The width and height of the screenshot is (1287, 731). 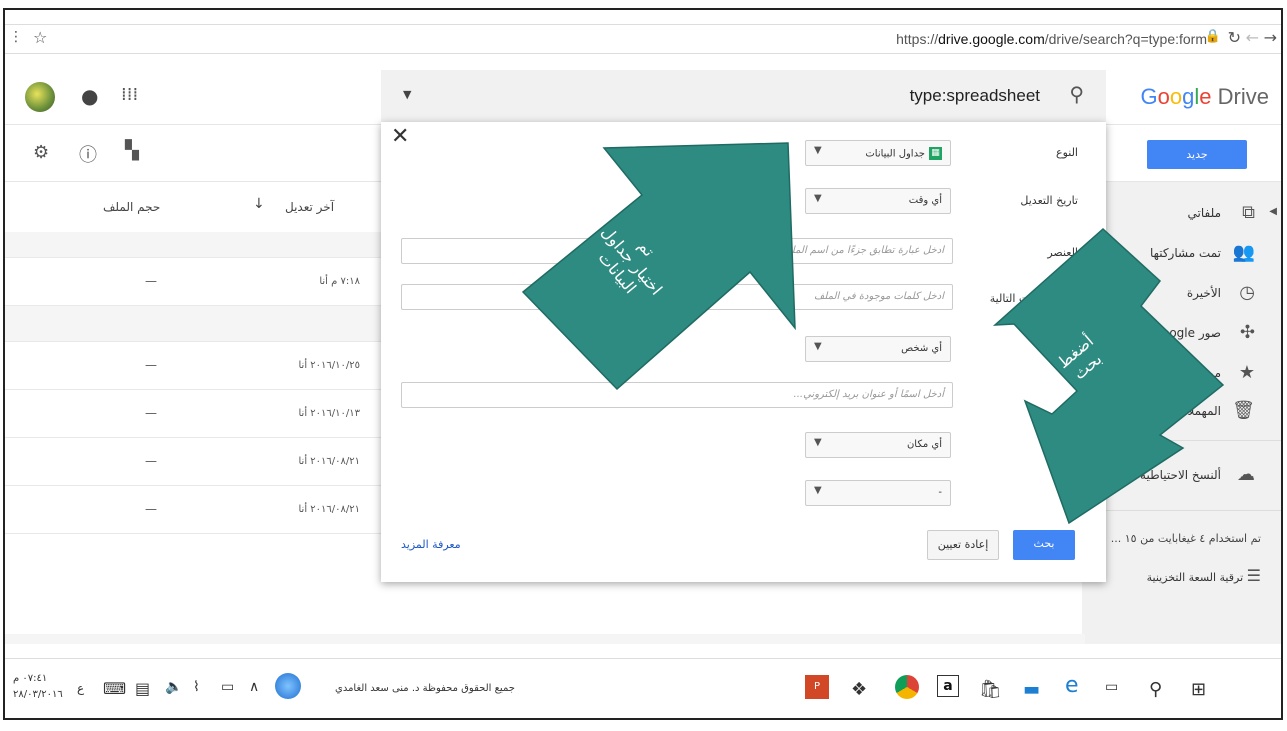 What do you see at coordinates (1181, 214) in the screenshot?
I see `sidebar-item-my-drive: ◀ ⧉ ملفاتي` at bounding box center [1181, 214].